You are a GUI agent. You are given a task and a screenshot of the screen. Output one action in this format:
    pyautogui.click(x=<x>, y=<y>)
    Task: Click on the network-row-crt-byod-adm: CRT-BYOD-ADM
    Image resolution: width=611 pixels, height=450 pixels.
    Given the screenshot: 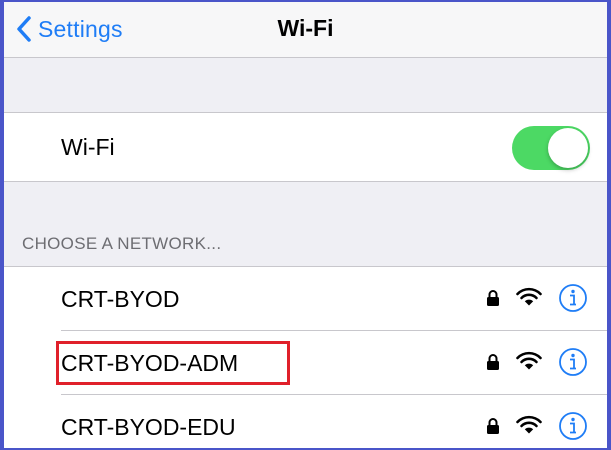 What is the action you would take?
    pyautogui.click(x=305, y=363)
    